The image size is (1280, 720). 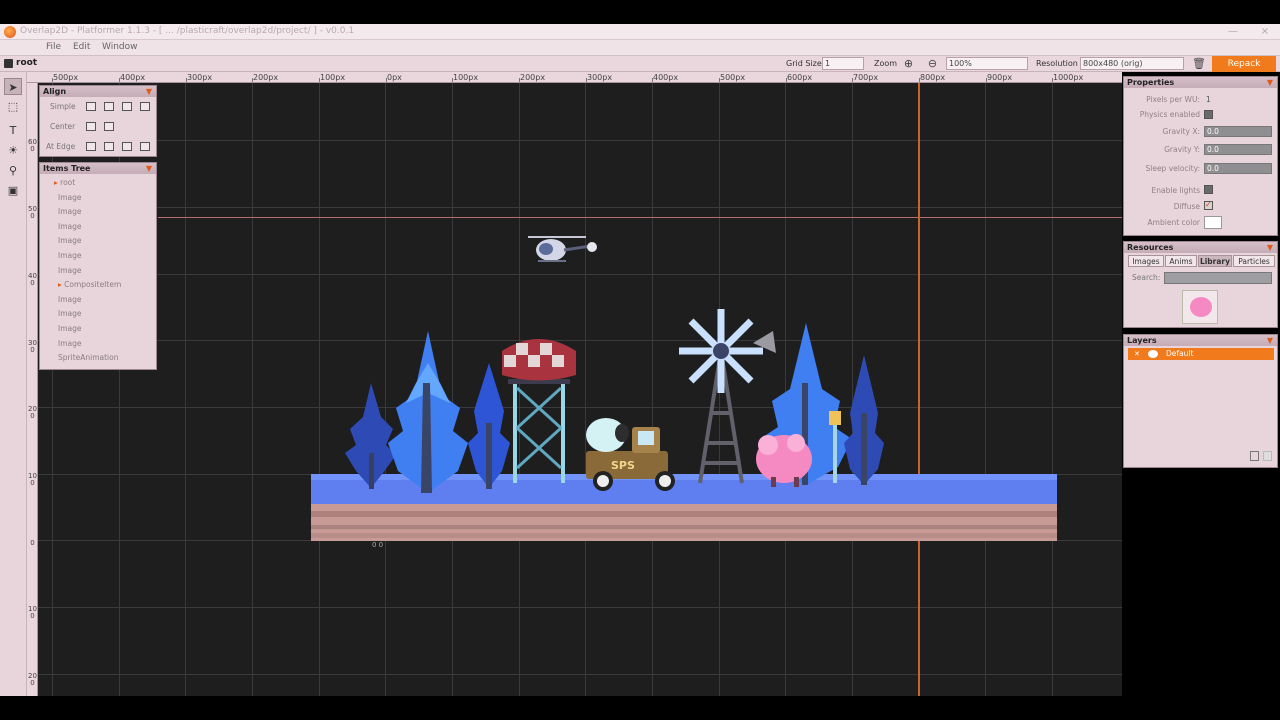 What do you see at coordinates (81, 47) in the screenshot?
I see `menu-edit: Edit` at bounding box center [81, 47].